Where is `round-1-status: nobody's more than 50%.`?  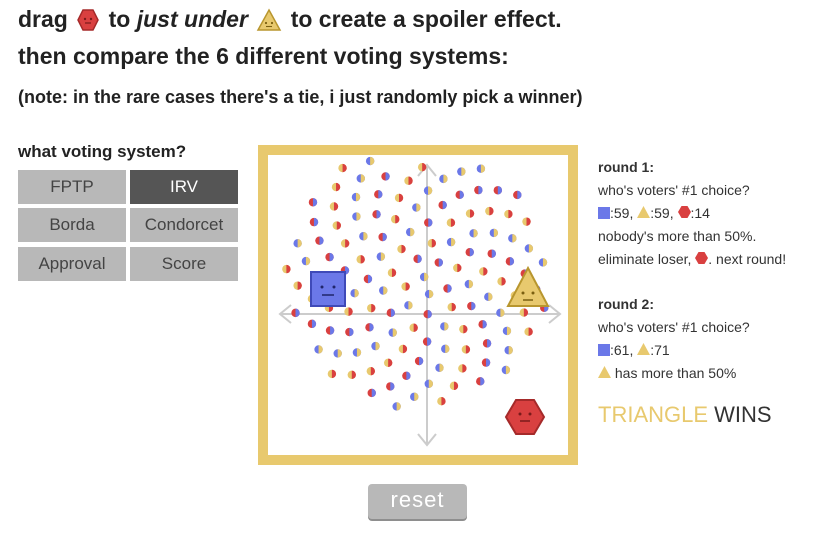
round-1-status: nobody's more than 50%. is located at coordinates (677, 236).